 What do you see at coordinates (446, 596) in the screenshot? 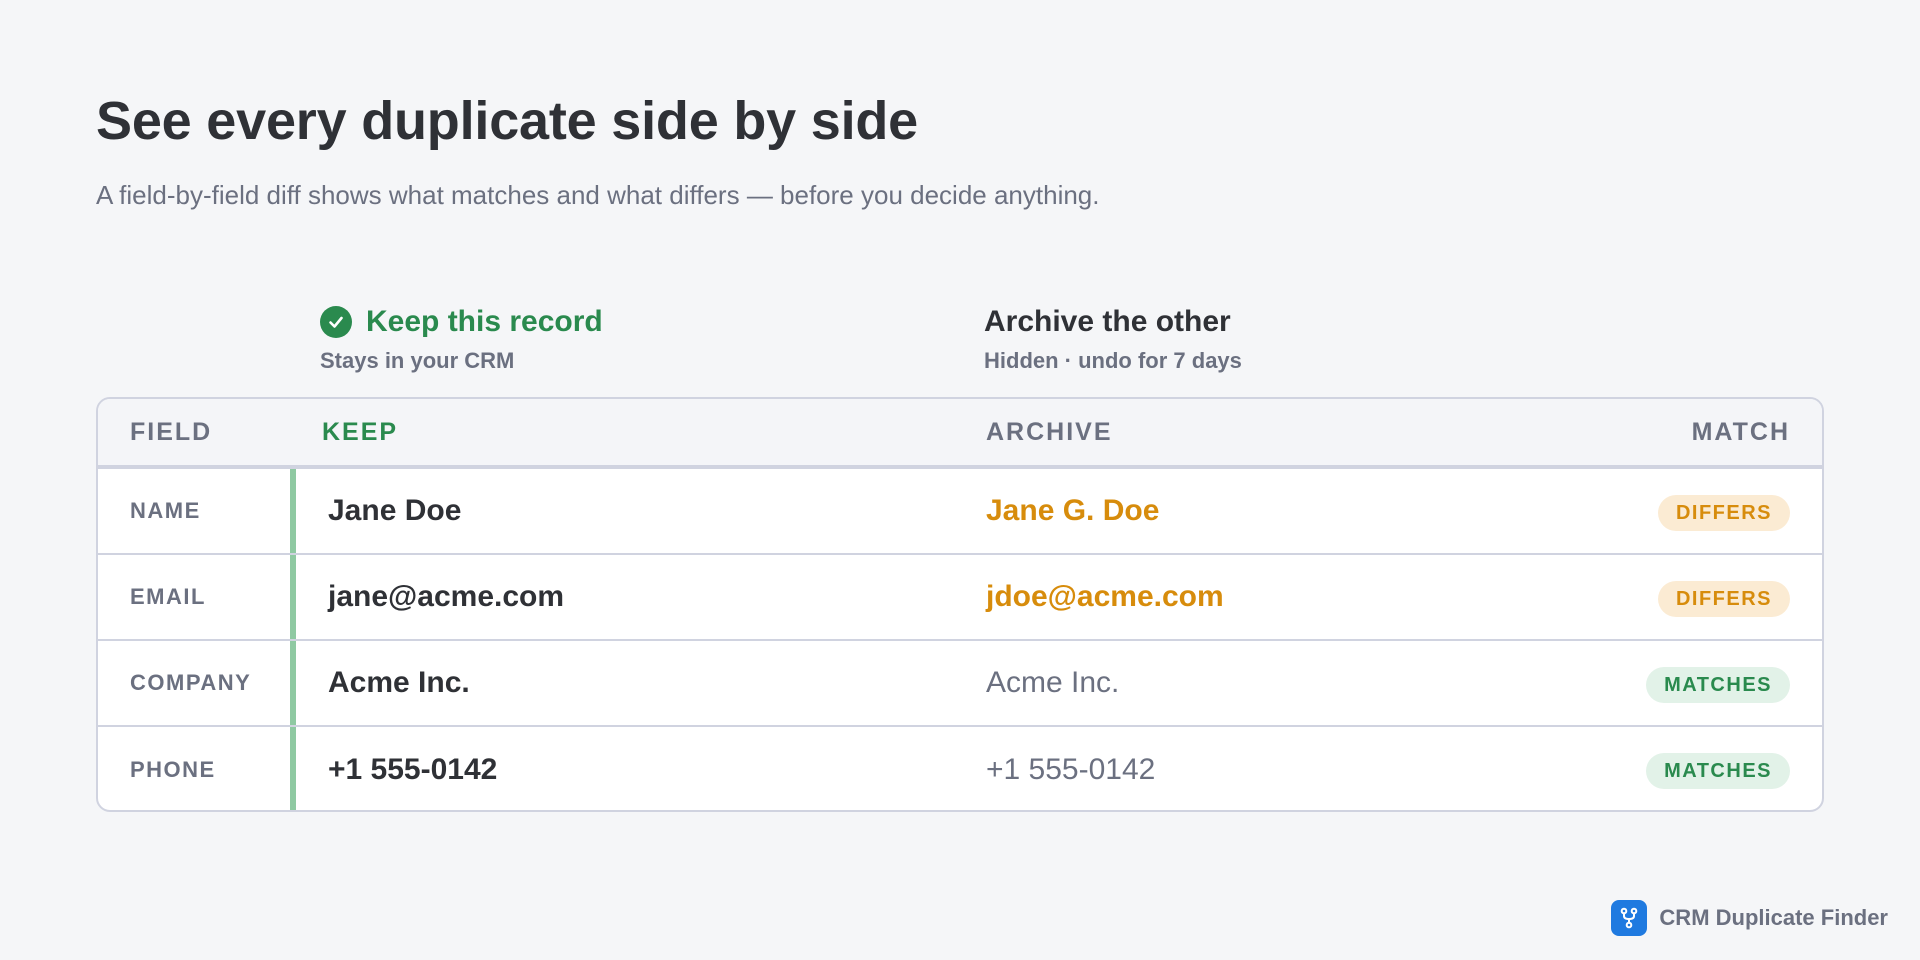
I see `keep-value: jane@acme.com` at bounding box center [446, 596].